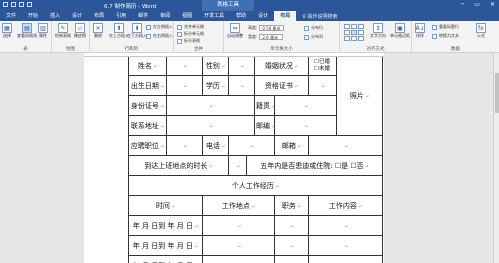 The height and width of the screenshot is (263, 499). What do you see at coordinates (7, 31) in the screenshot?
I see `select-button: ▦ 选择` at bounding box center [7, 31].